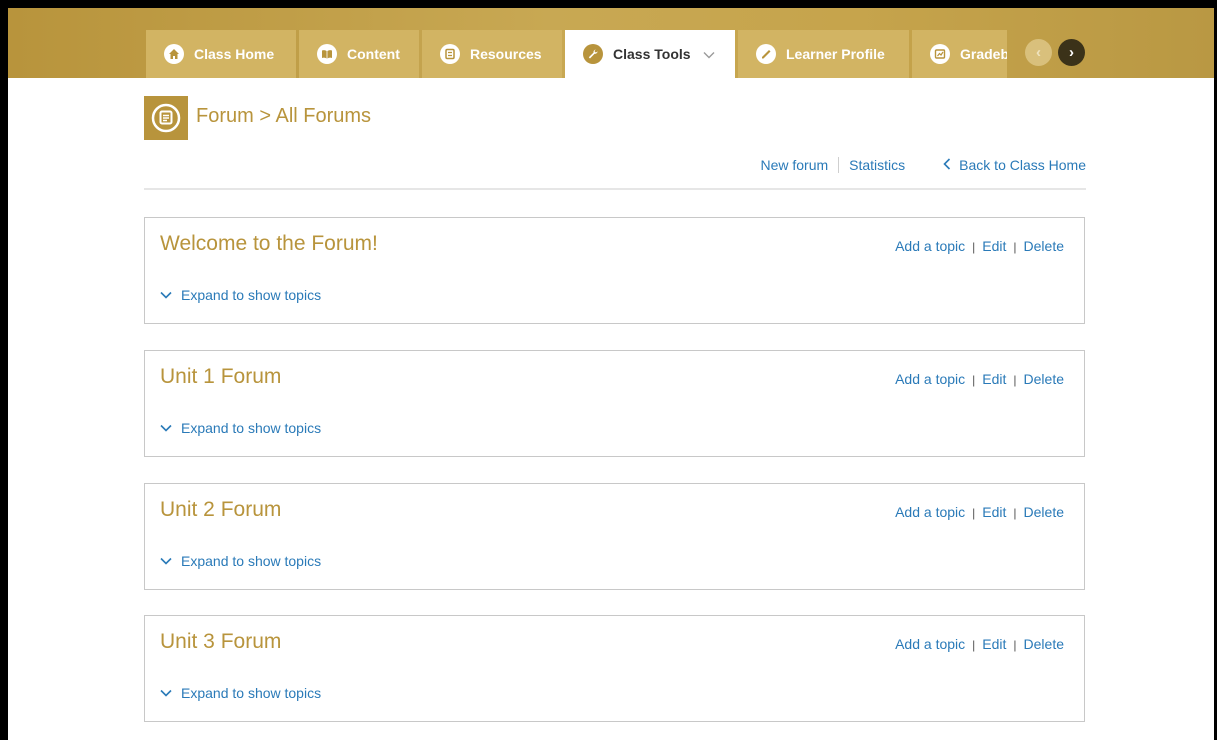 This screenshot has height=740, width=1217. I want to click on statistics-link: Statistics, so click(877, 165).